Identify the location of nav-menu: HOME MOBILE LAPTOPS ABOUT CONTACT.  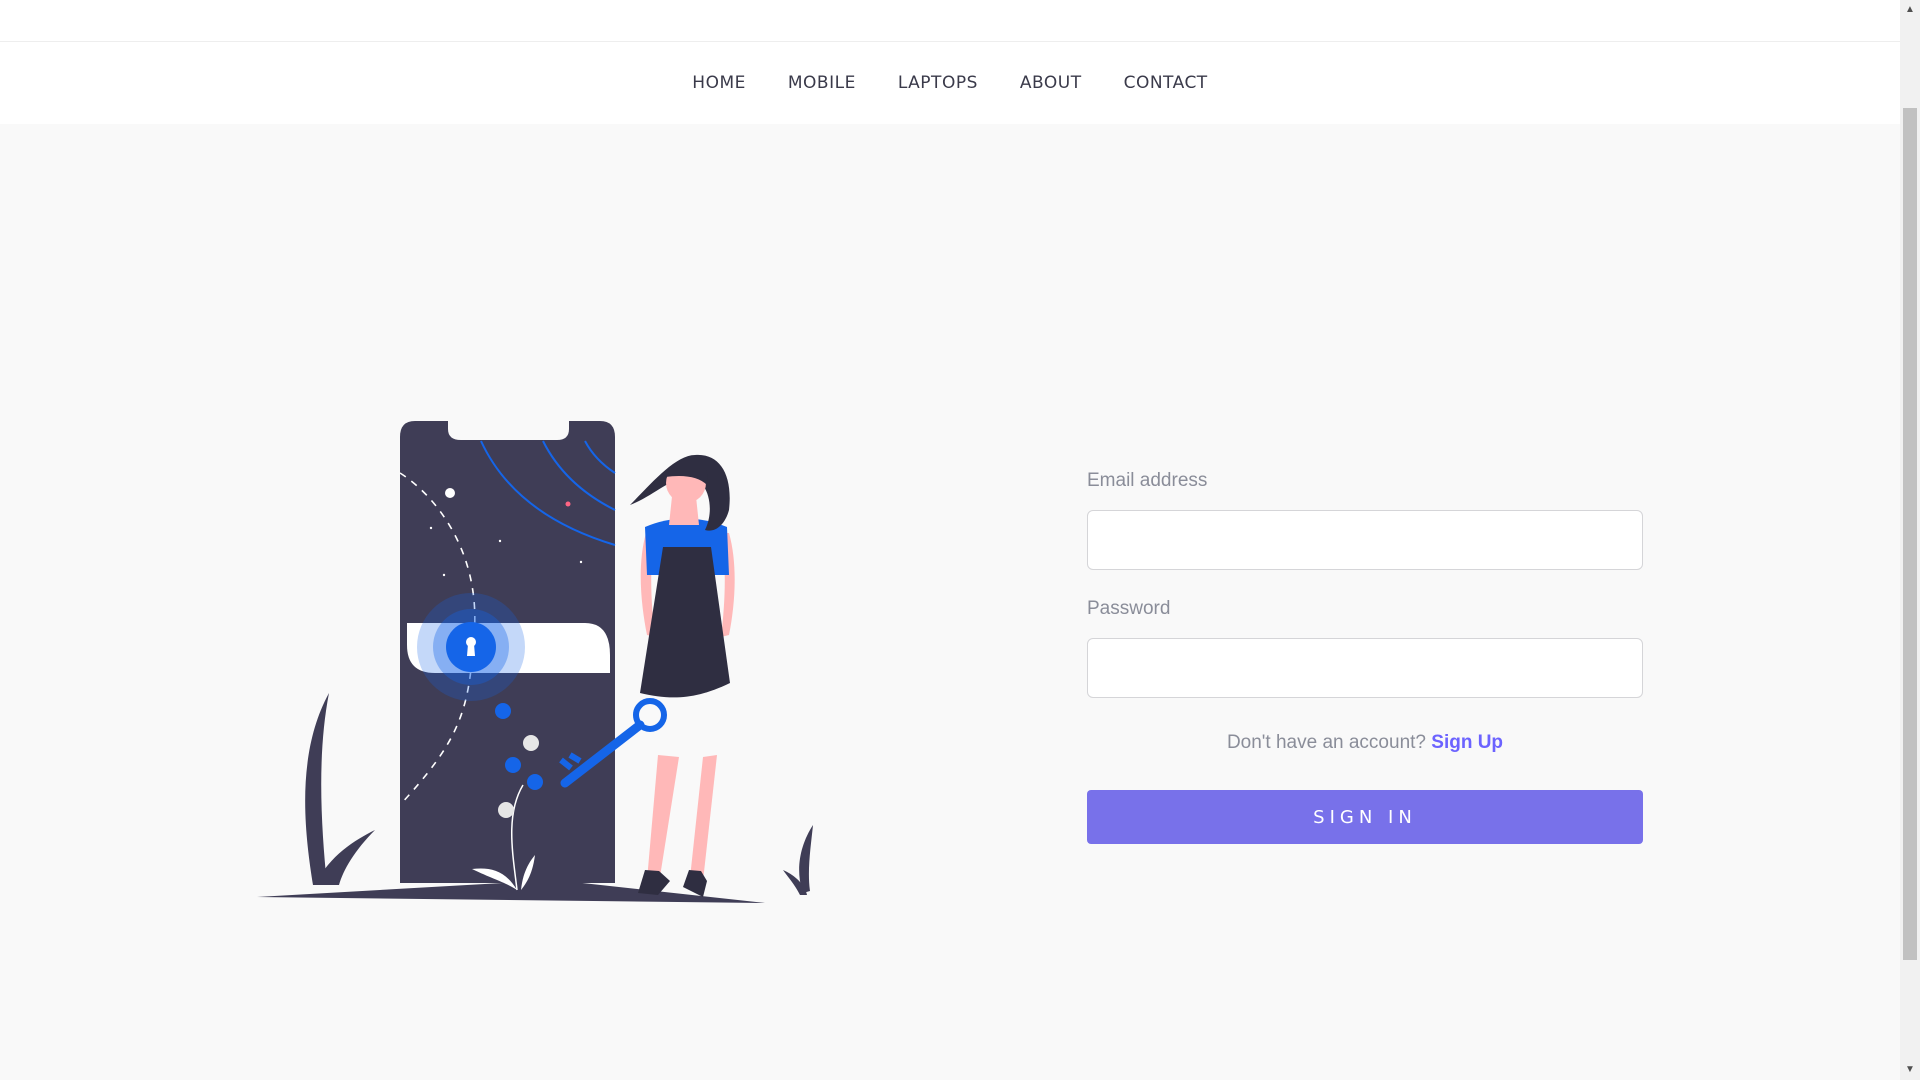
(949, 83).